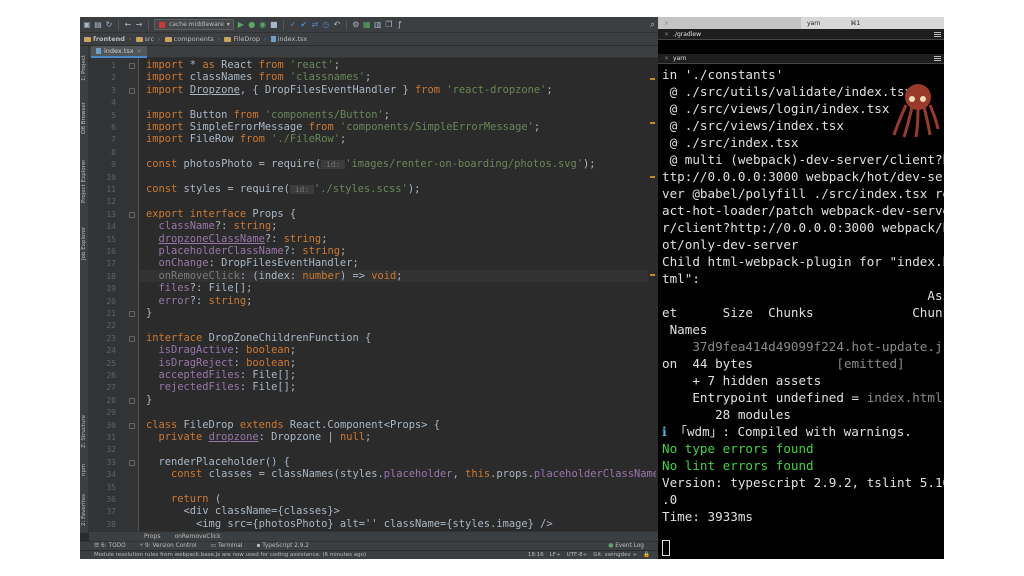  Describe the element at coordinates (152, 536) in the screenshot. I see `structure-item: Props` at that location.